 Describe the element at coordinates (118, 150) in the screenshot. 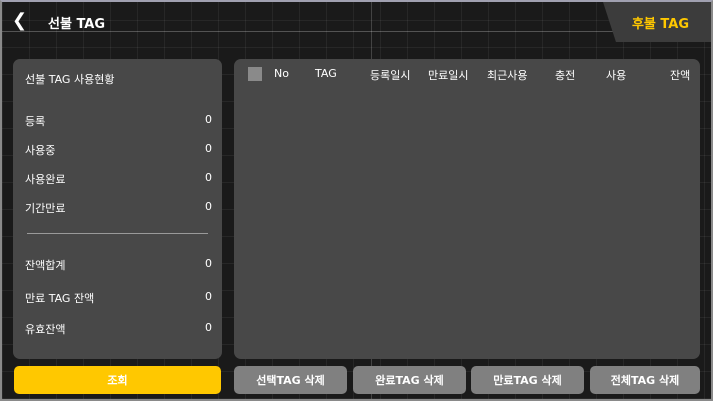

I see `summary-row-in-use: 사용중 0` at that location.